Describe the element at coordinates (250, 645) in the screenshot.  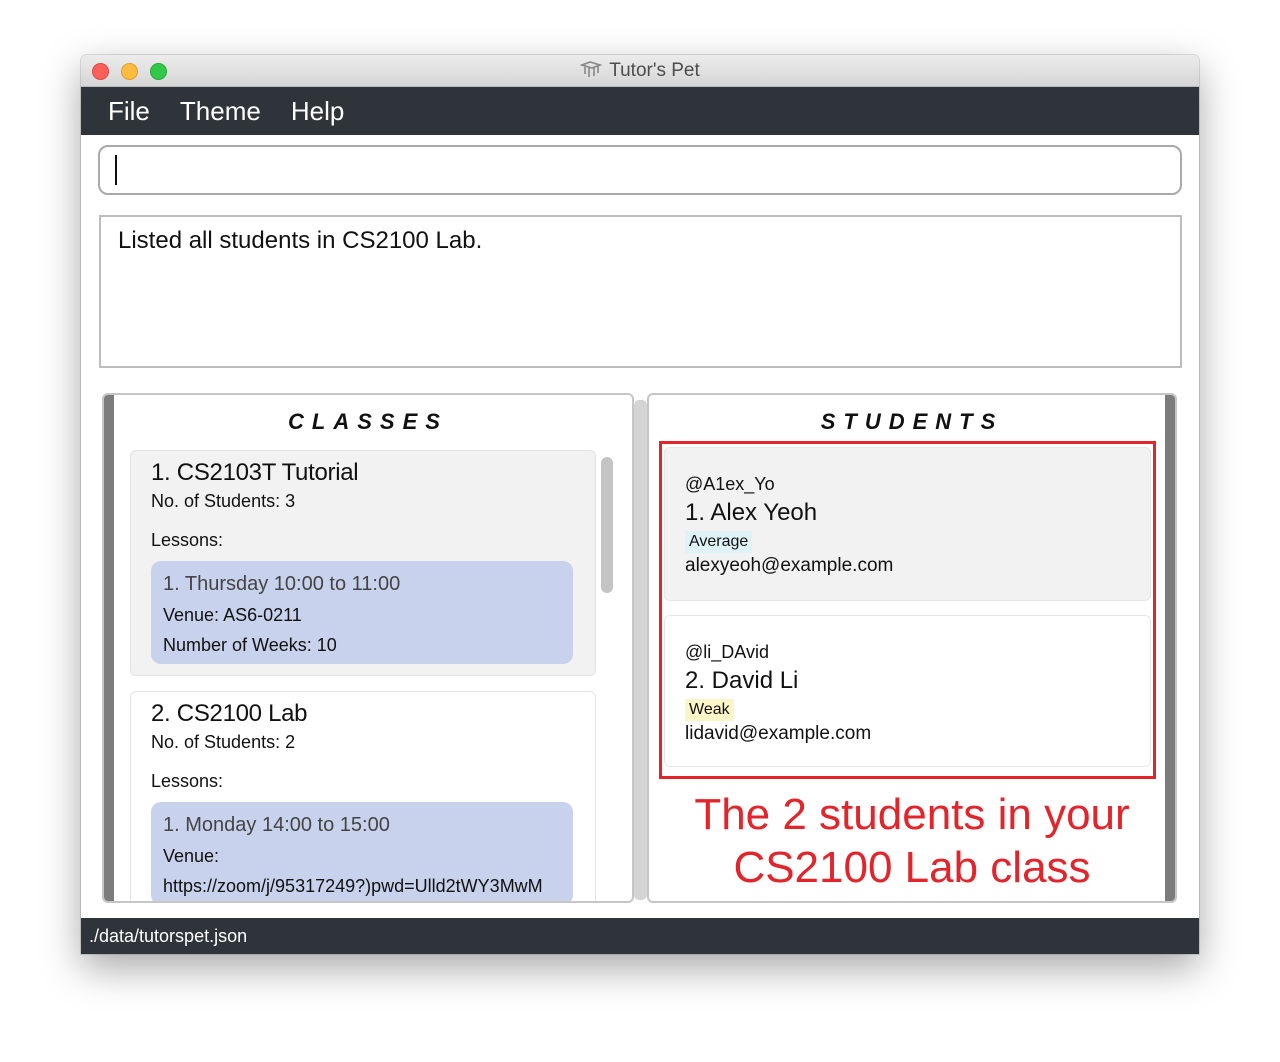
I see `lesson-weeks: Number of Weeks: 10` at that location.